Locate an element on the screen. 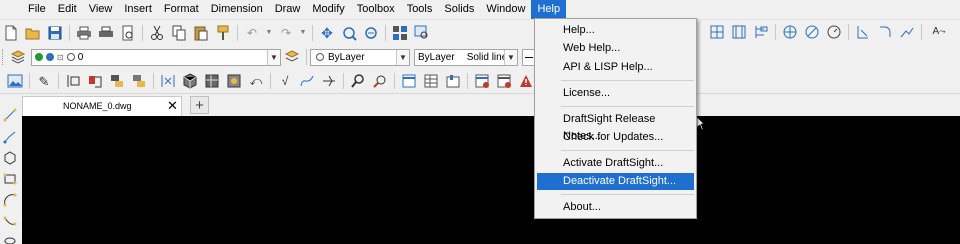  layer-manager-icon is located at coordinates (18, 57).